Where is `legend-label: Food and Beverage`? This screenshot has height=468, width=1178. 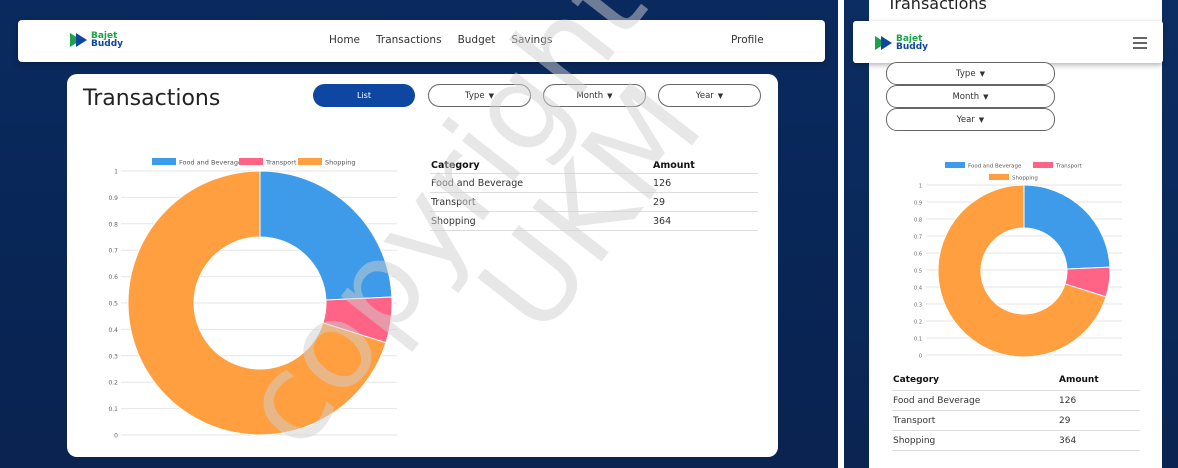 legend-label: Food and Beverage is located at coordinates (210, 163).